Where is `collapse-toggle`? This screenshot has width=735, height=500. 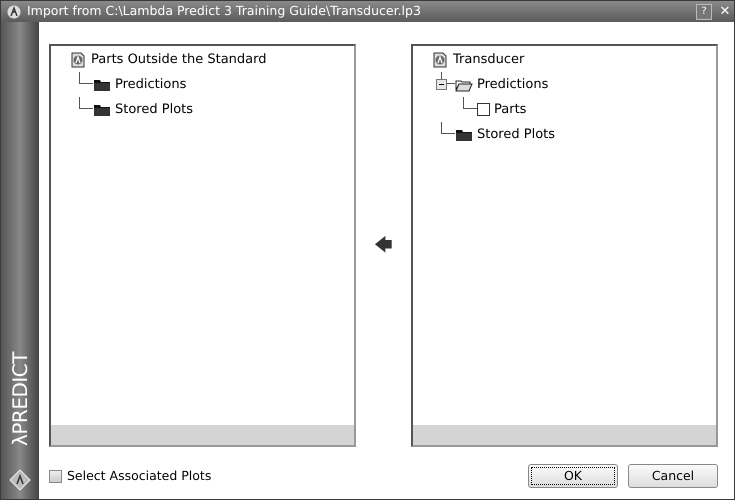
collapse-toggle is located at coordinates (441, 84).